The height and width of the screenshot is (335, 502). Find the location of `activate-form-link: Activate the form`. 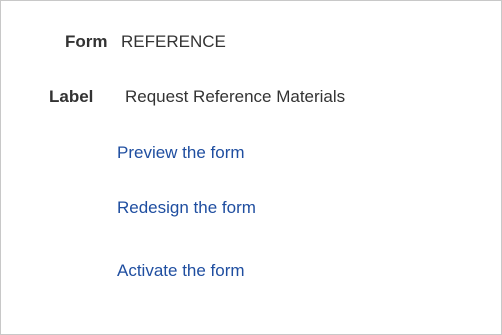

activate-form-link: Activate the form is located at coordinates (181, 271).